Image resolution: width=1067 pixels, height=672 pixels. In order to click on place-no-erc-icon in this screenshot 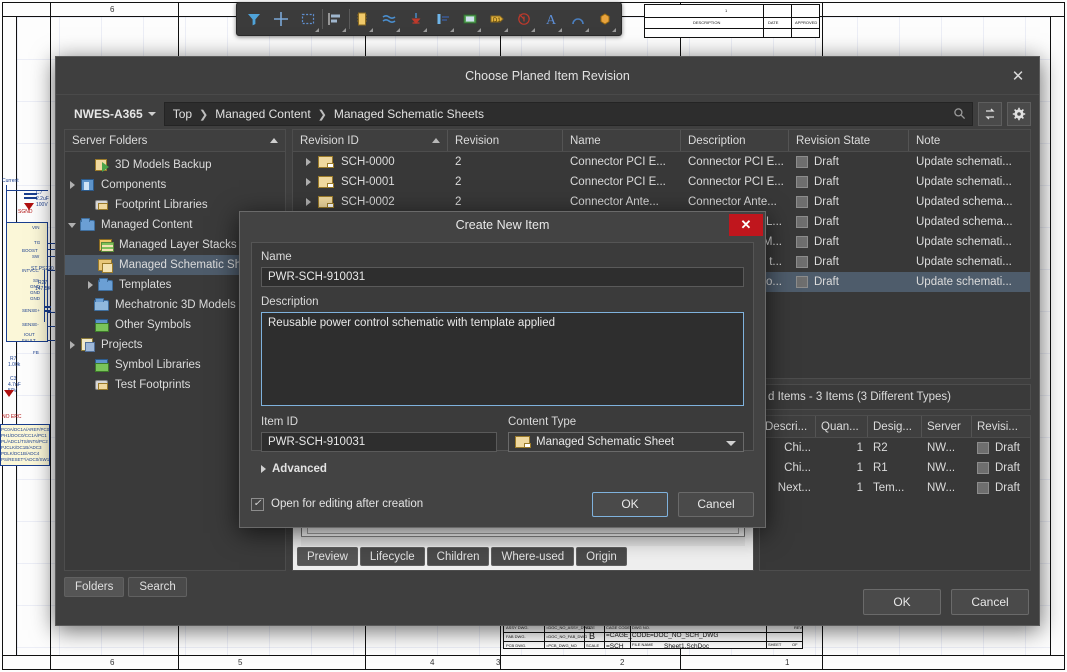, I will do `click(523, 19)`.